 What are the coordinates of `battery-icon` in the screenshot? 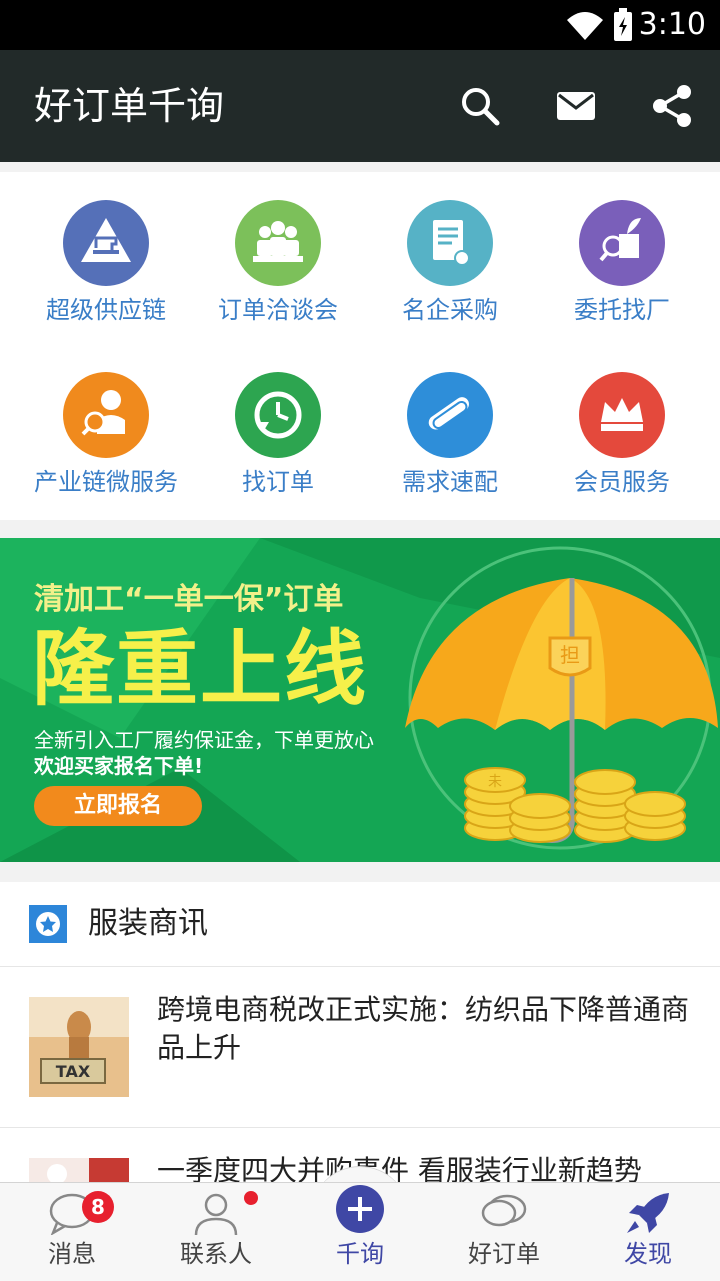 It's located at (623, 24).